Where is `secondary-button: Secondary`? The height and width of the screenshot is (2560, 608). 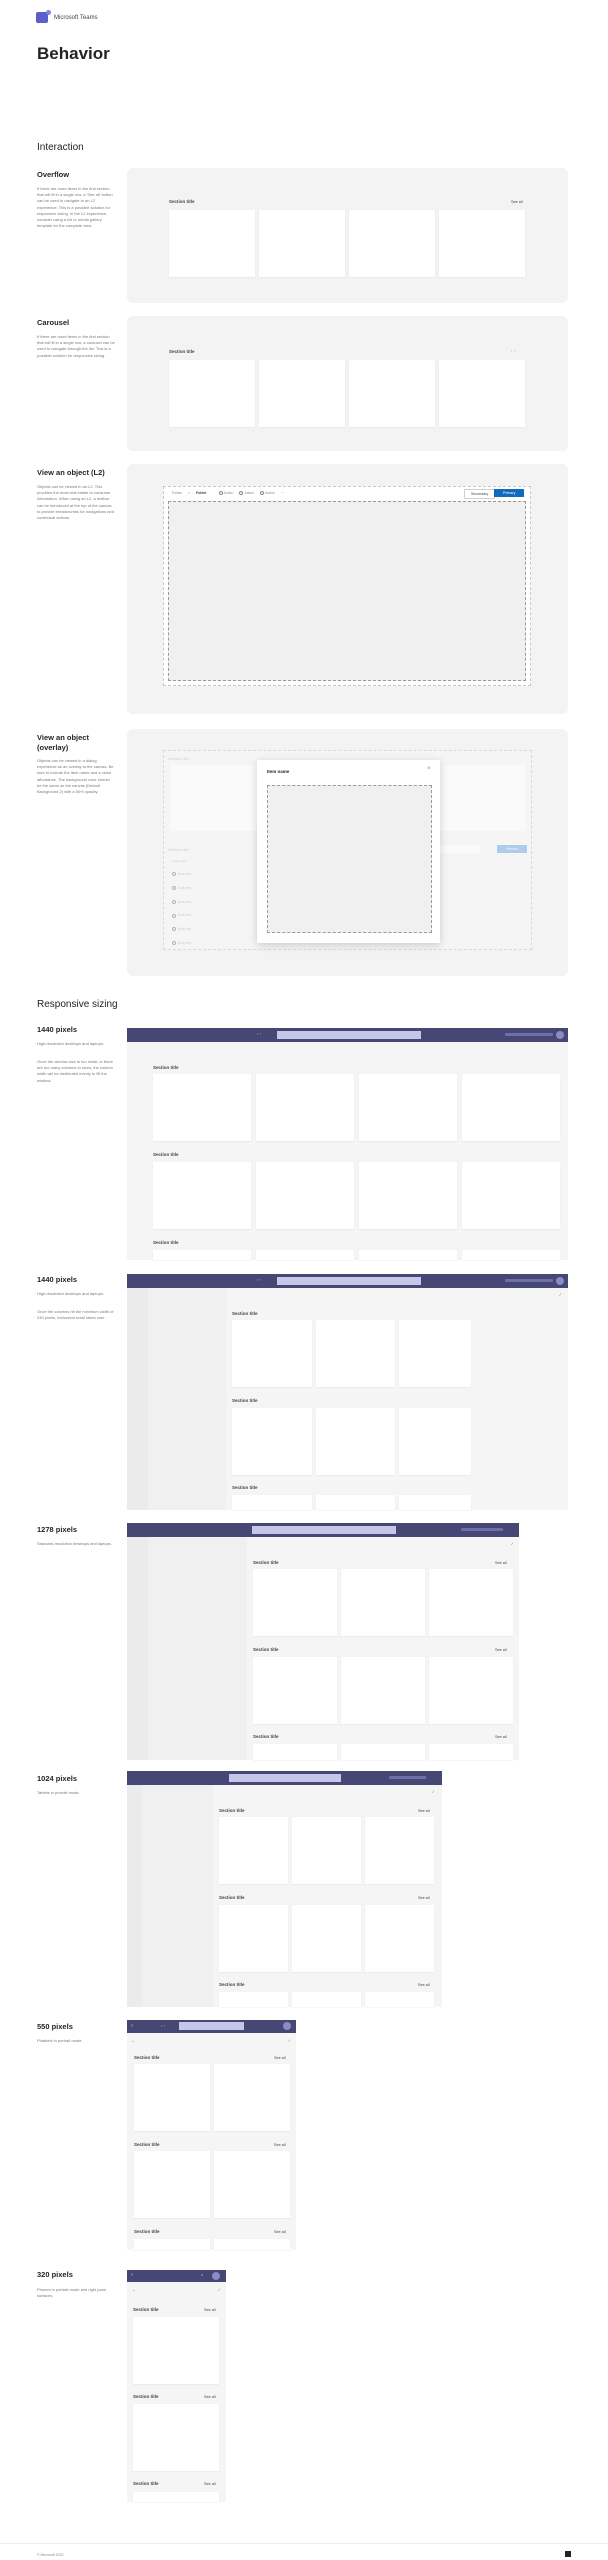
secondary-button: Secondary is located at coordinates (480, 494).